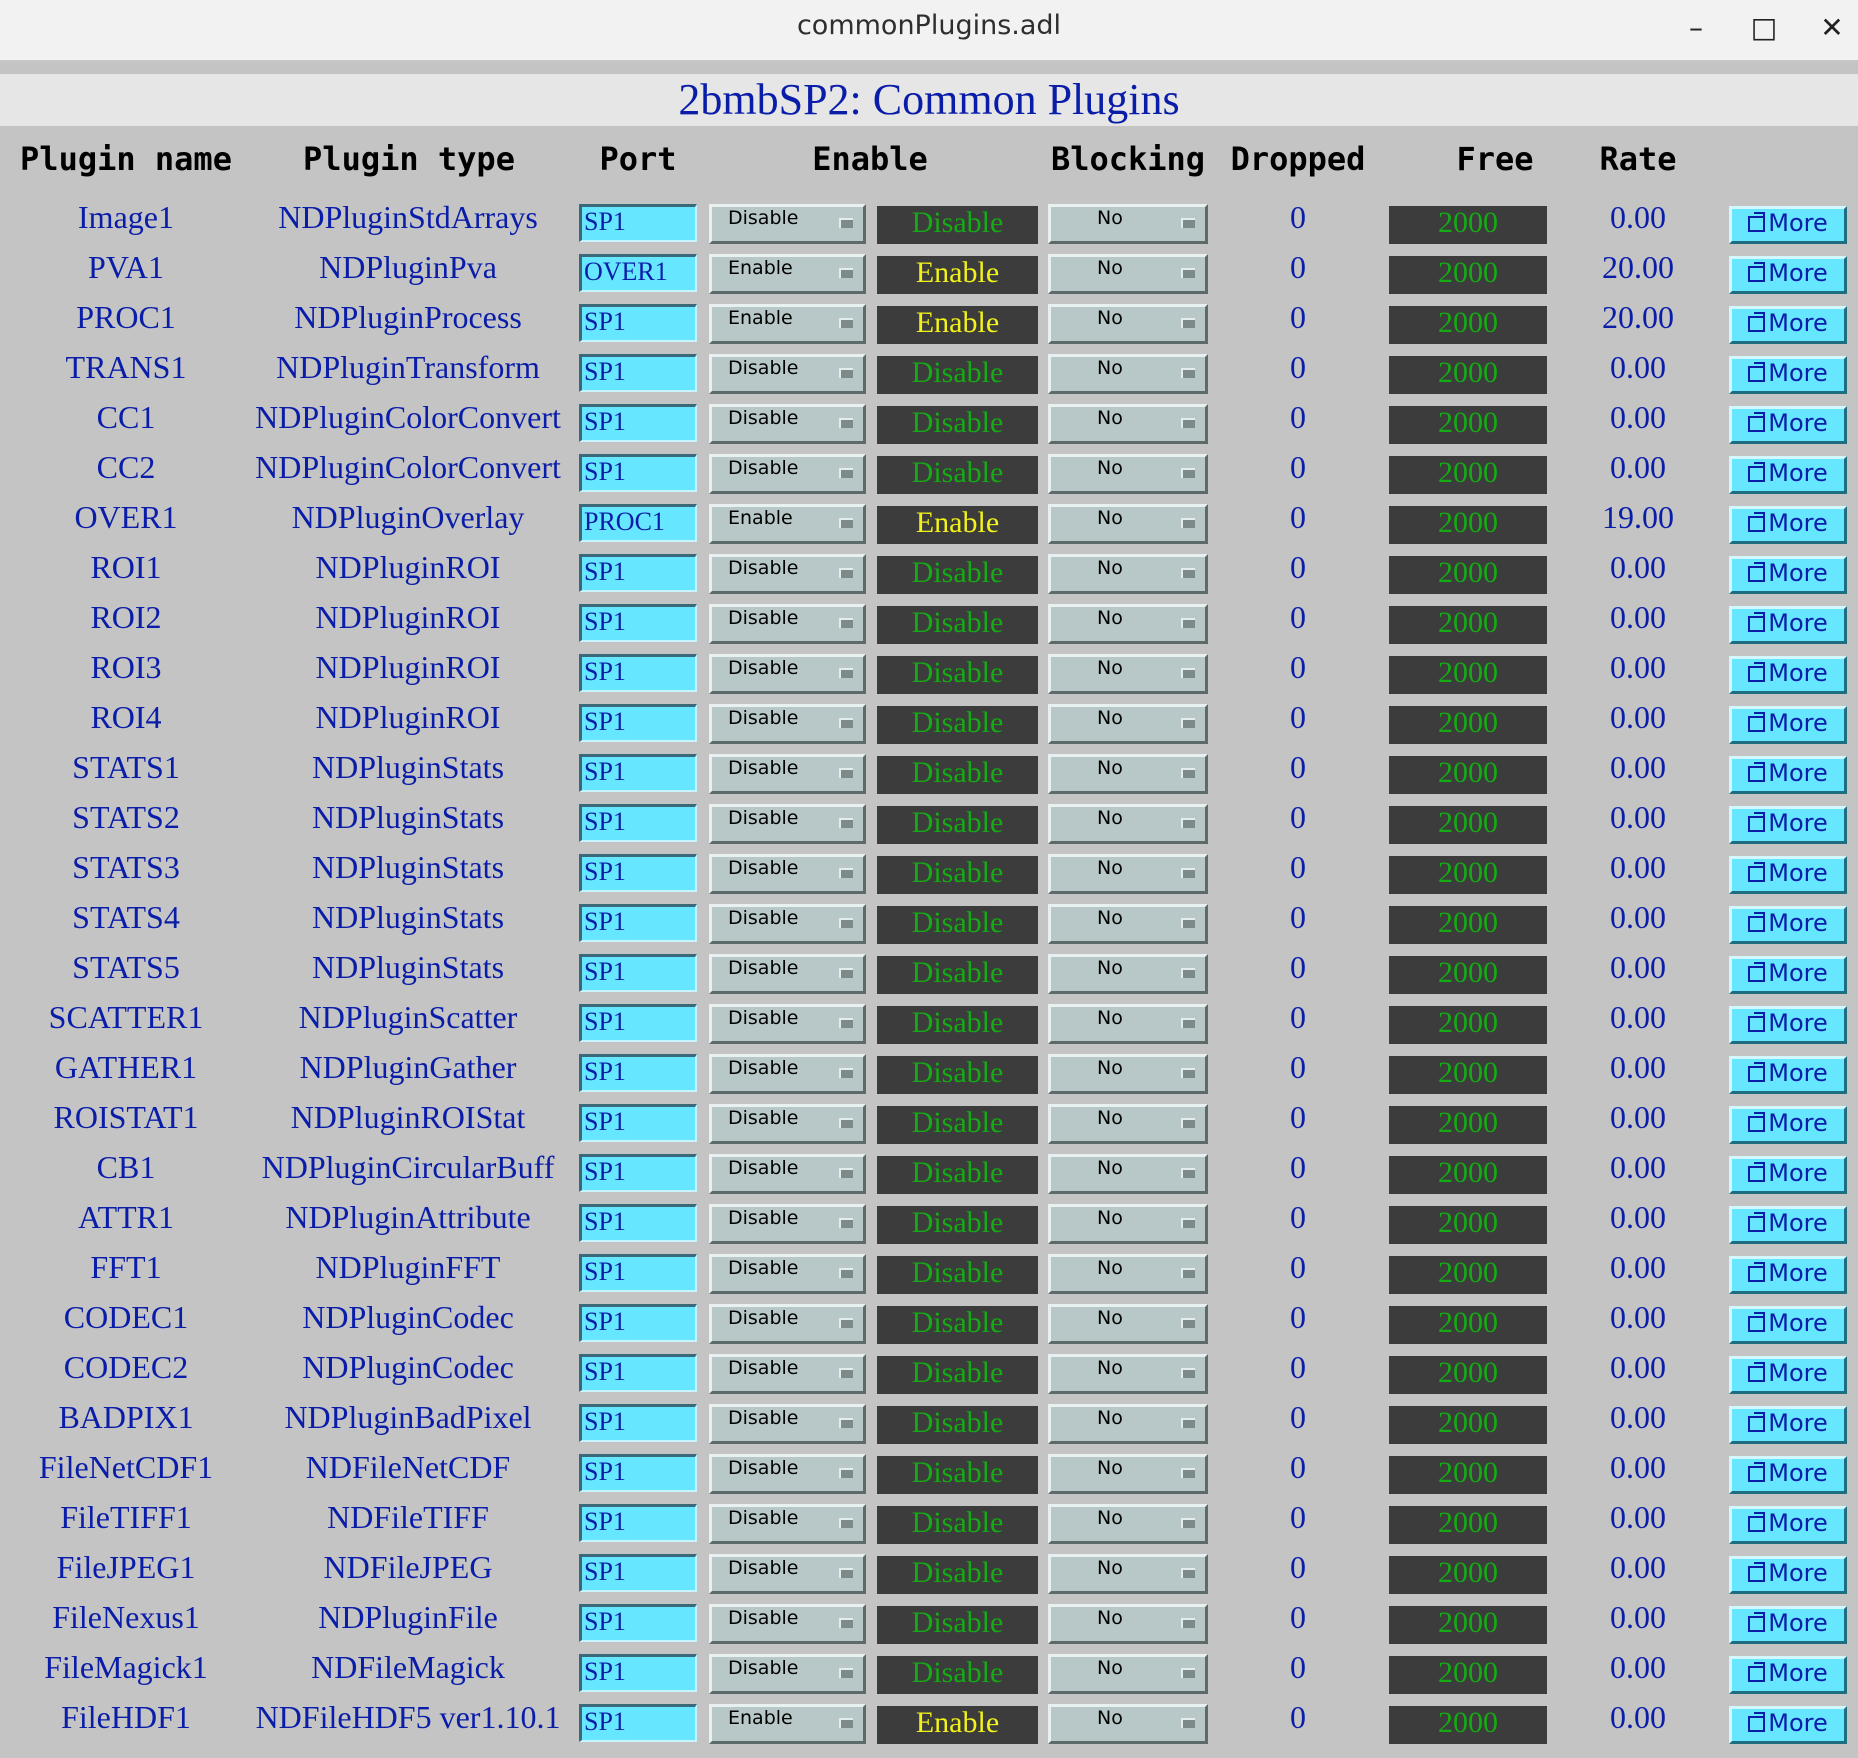 The height and width of the screenshot is (1758, 1858). Describe the element at coordinates (638, 273) in the screenshot. I see `port-input: OVER1` at that location.